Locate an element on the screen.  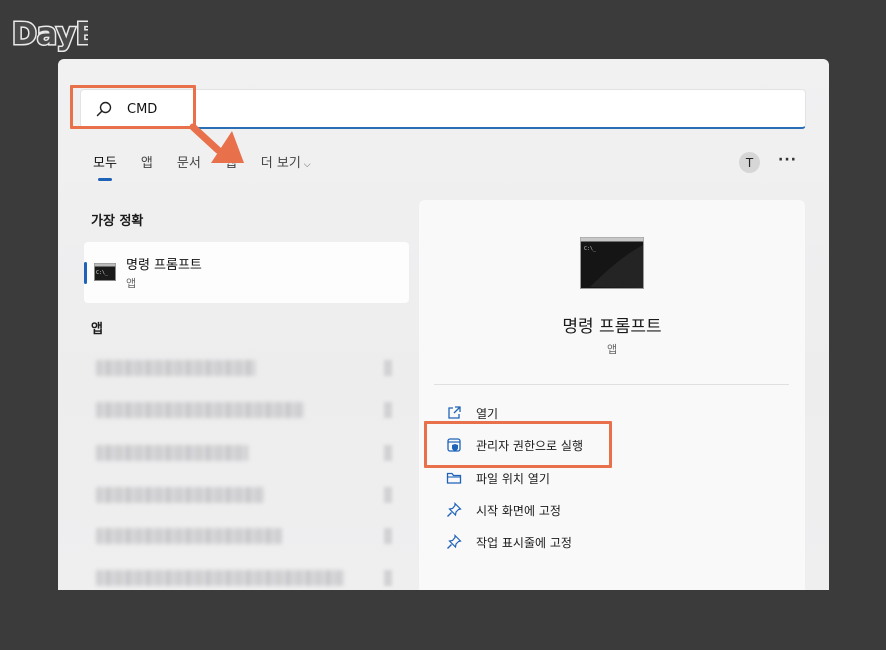
search-highlight-box is located at coordinates (133, 107).